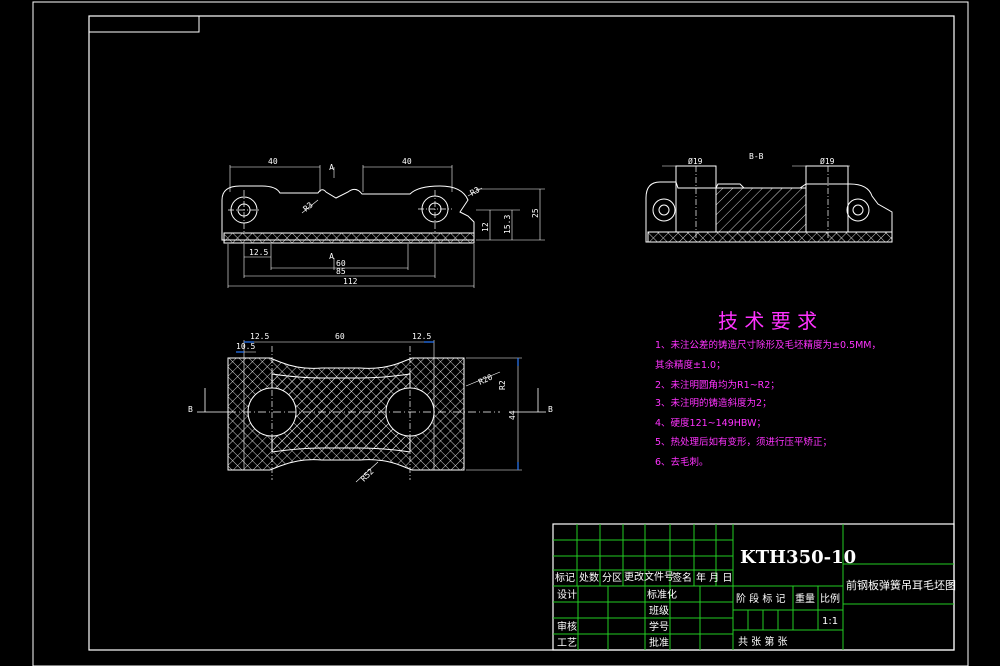 This screenshot has width=1000, height=666. I want to click on dim-dia-right: Ø19, so click(827, 161).